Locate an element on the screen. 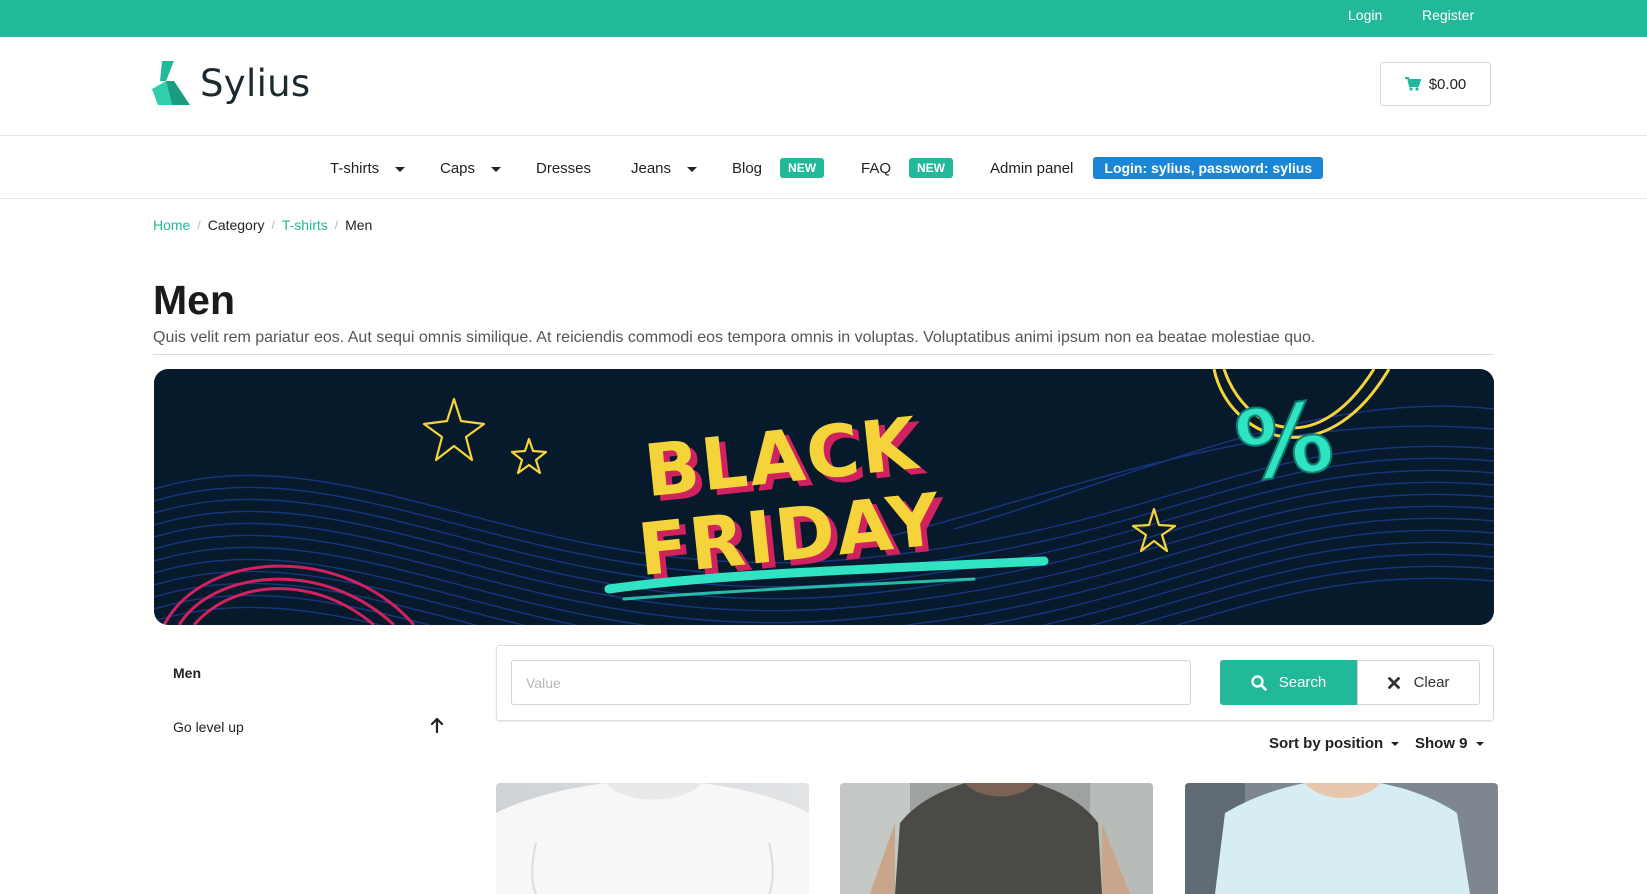 The width and height of the screenshot is (1647, 894). nav-item-caps: Caps is located at coordinates (471, 168).